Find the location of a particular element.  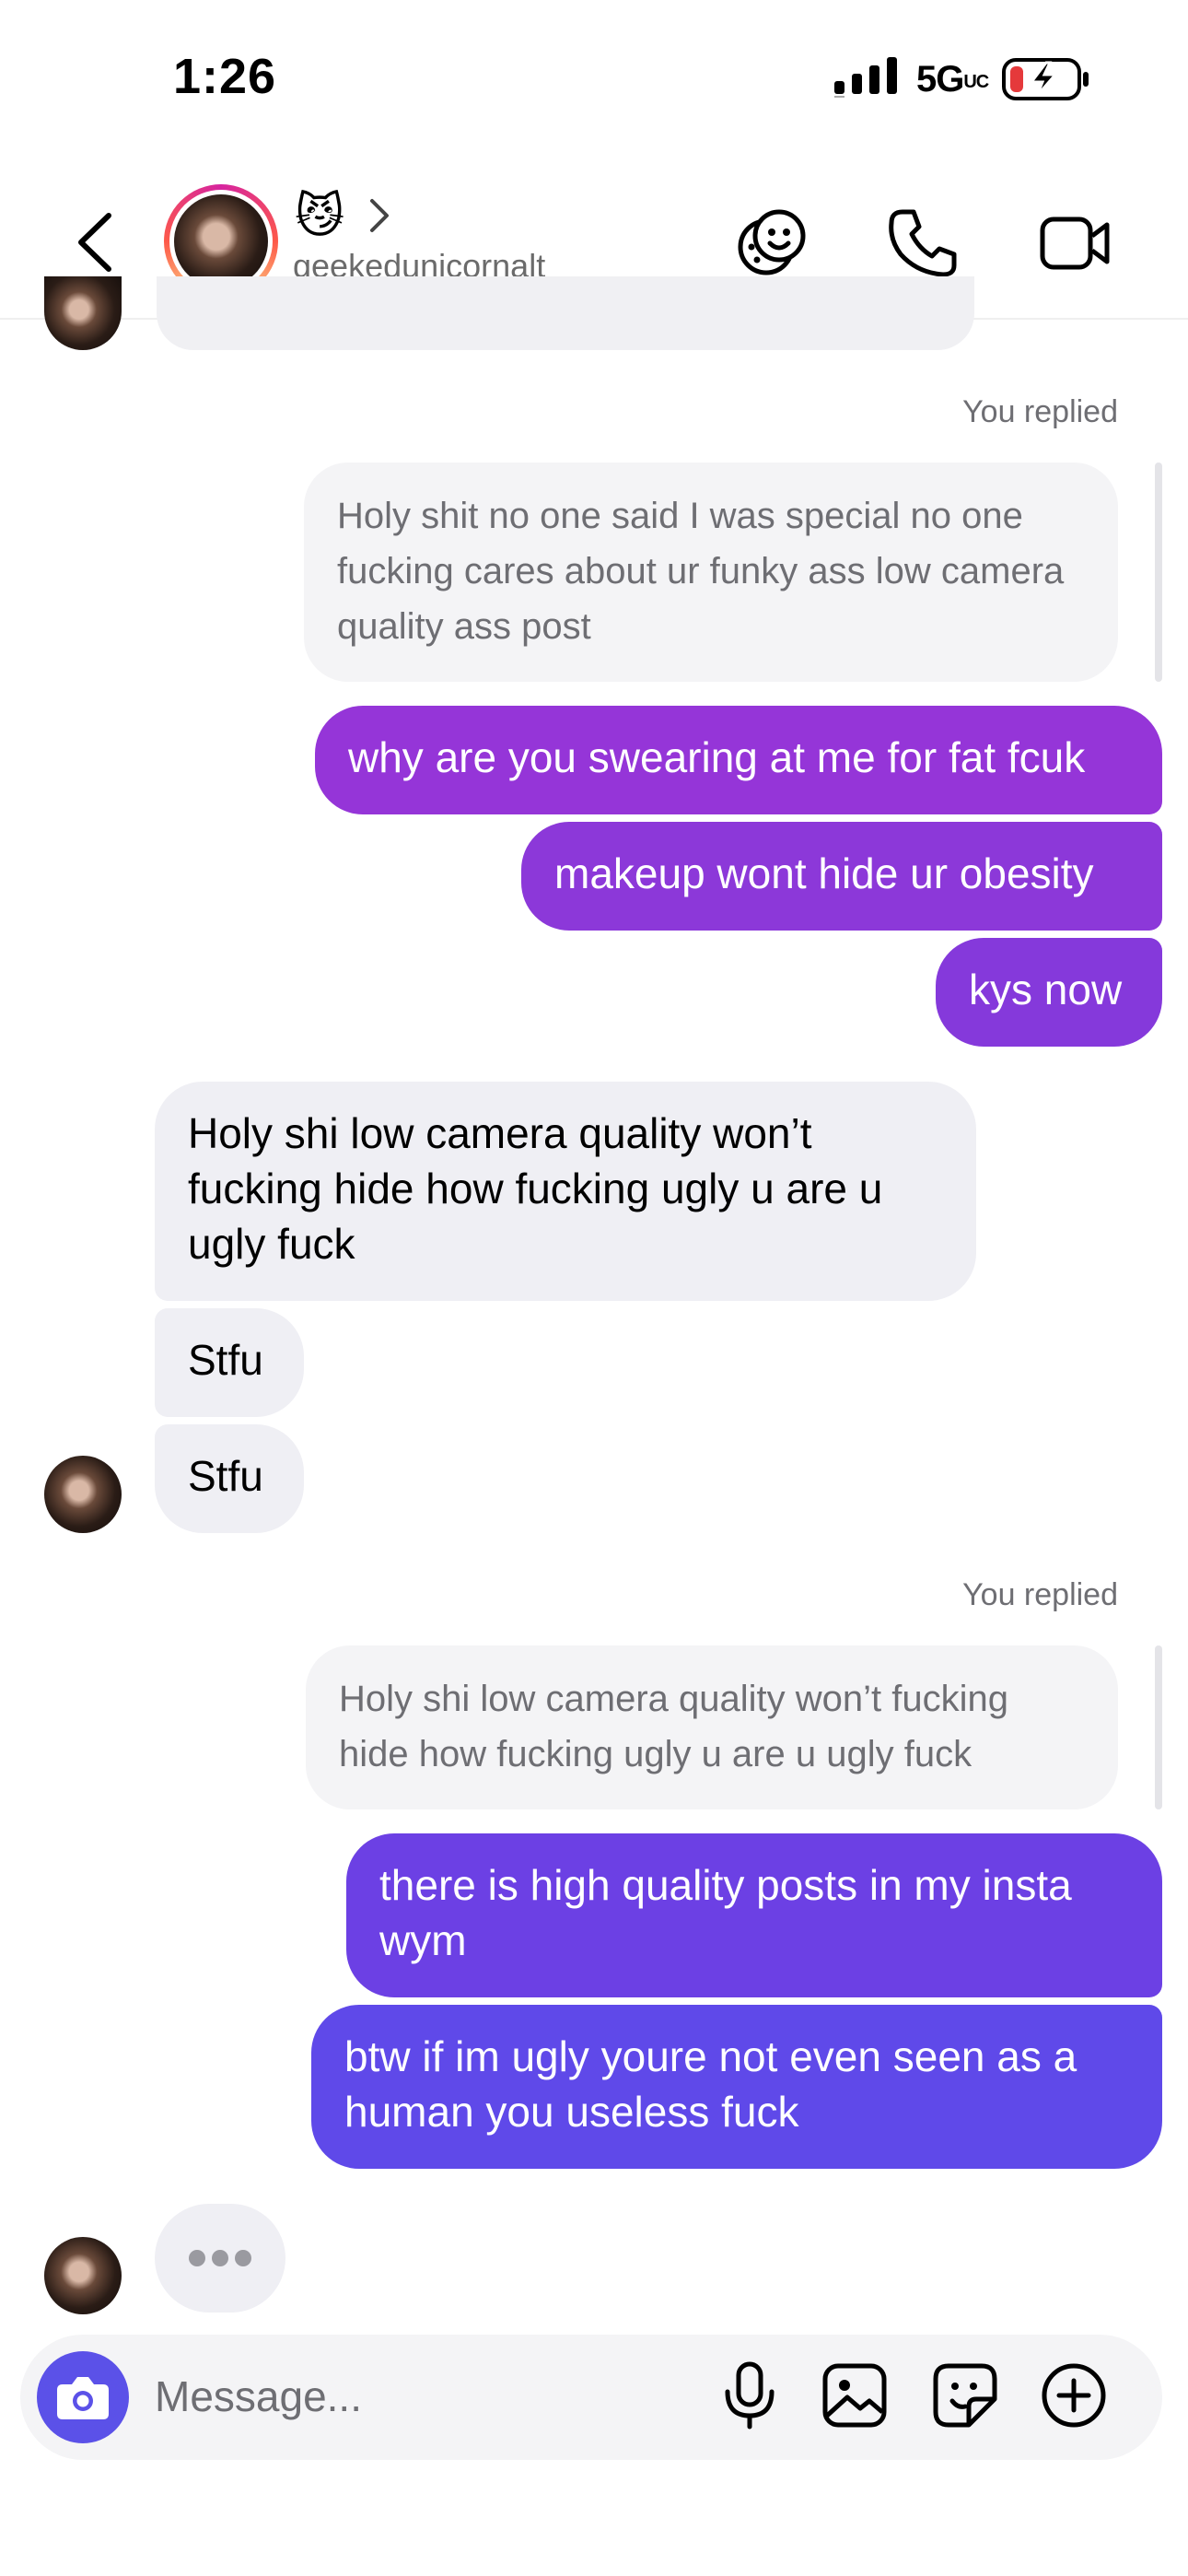

typing-dots-icon is located at coordinates (220, 2258).